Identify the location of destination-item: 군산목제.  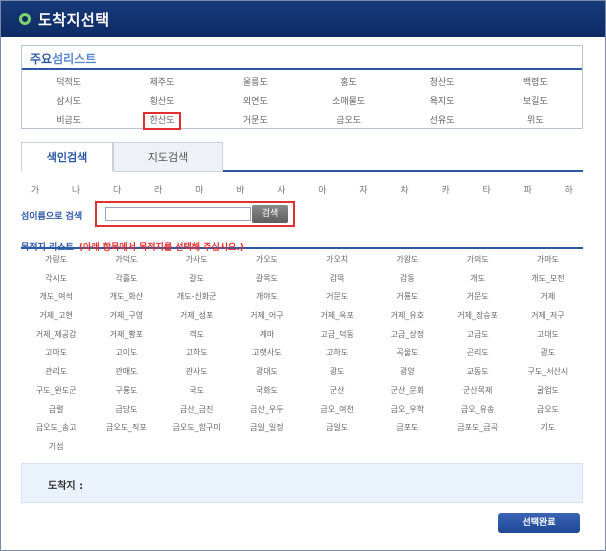
(478, 391).